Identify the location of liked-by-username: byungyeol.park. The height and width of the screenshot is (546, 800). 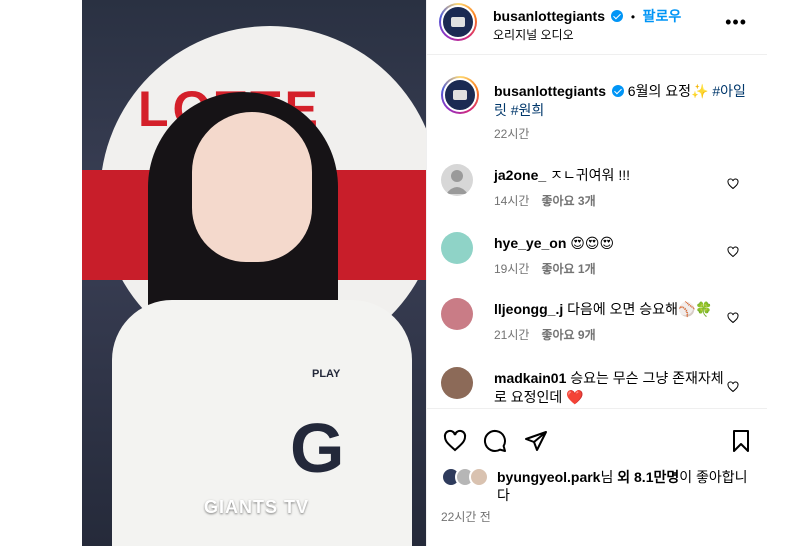
(548, 477).